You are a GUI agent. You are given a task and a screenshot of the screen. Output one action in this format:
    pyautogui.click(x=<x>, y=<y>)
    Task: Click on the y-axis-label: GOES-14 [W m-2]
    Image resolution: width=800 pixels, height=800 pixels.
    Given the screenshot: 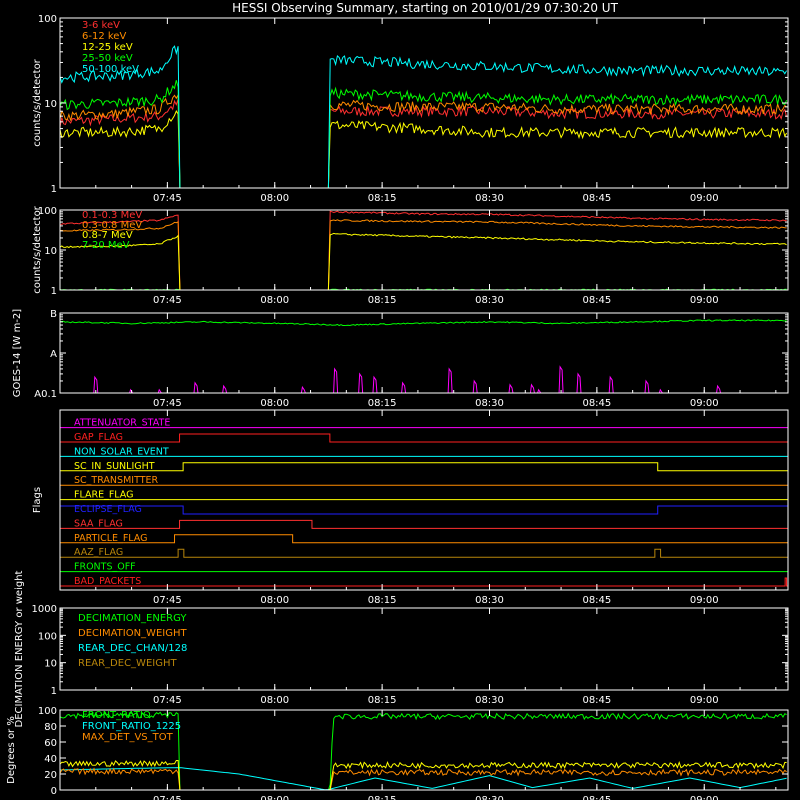 What is the action you would take?
    pyautogui.click(x=17, y=353)
    